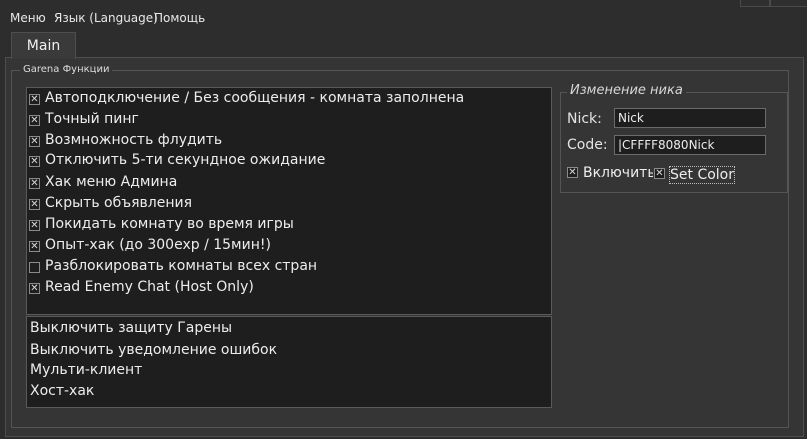 This screenshot has width=807, height=439. Describe the element at coordinates (34, 267) in the screenshot. I see `checkbox` at that location.